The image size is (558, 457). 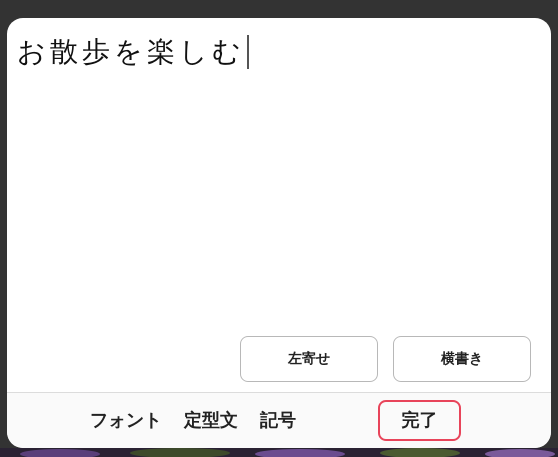 What do you see at coordinates (462, 359) in the screenshot?
I see `option-button: 横書き` at bounding box center [462, 359].